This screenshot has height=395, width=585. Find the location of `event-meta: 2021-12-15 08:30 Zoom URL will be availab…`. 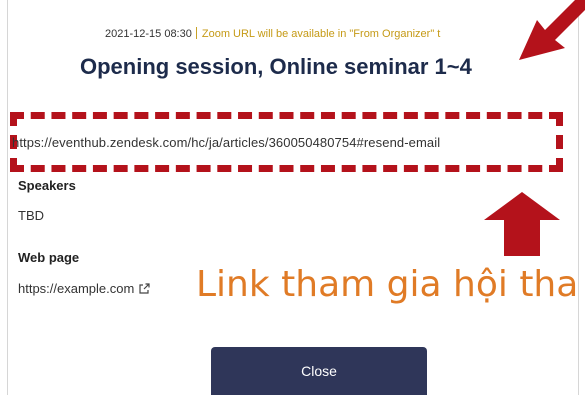

event-meta: 2021-12-15 08:30 Zoom URL will be availab… is located at coordinates (272, 33).